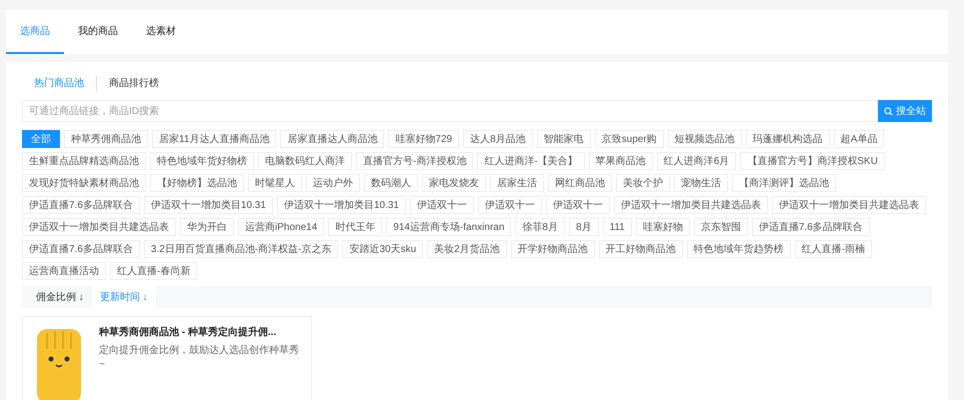 This screenshot has width=964, height=400. I want to click on filter-tag: 【好物榜】选品池, so click(197, 183).